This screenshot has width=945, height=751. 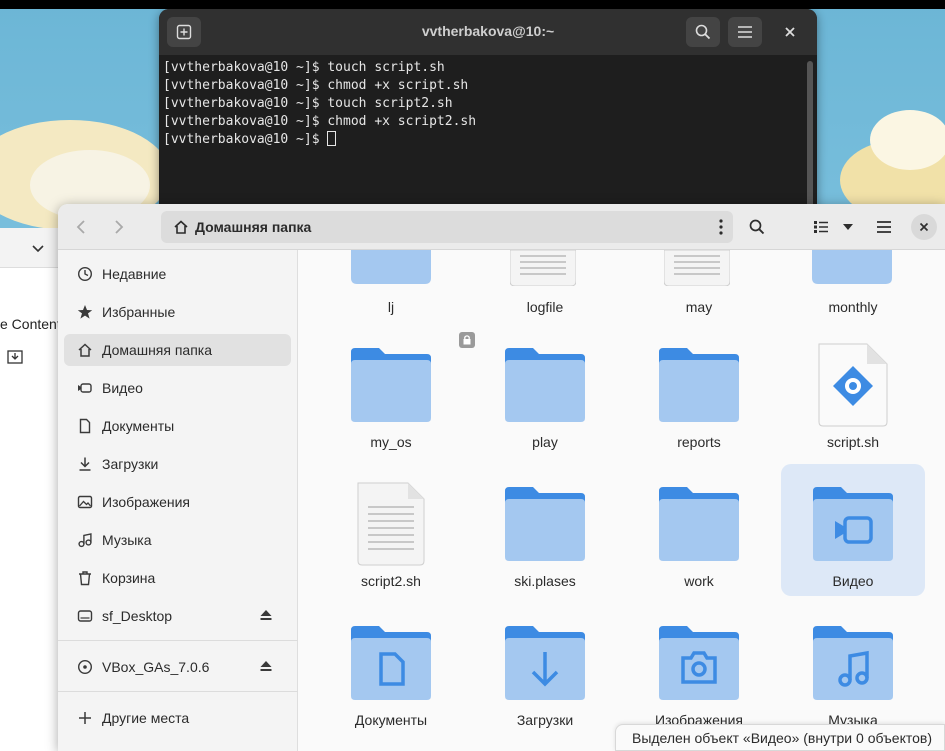 I want to click on terminal-close-button, so click(x=790, y=32).